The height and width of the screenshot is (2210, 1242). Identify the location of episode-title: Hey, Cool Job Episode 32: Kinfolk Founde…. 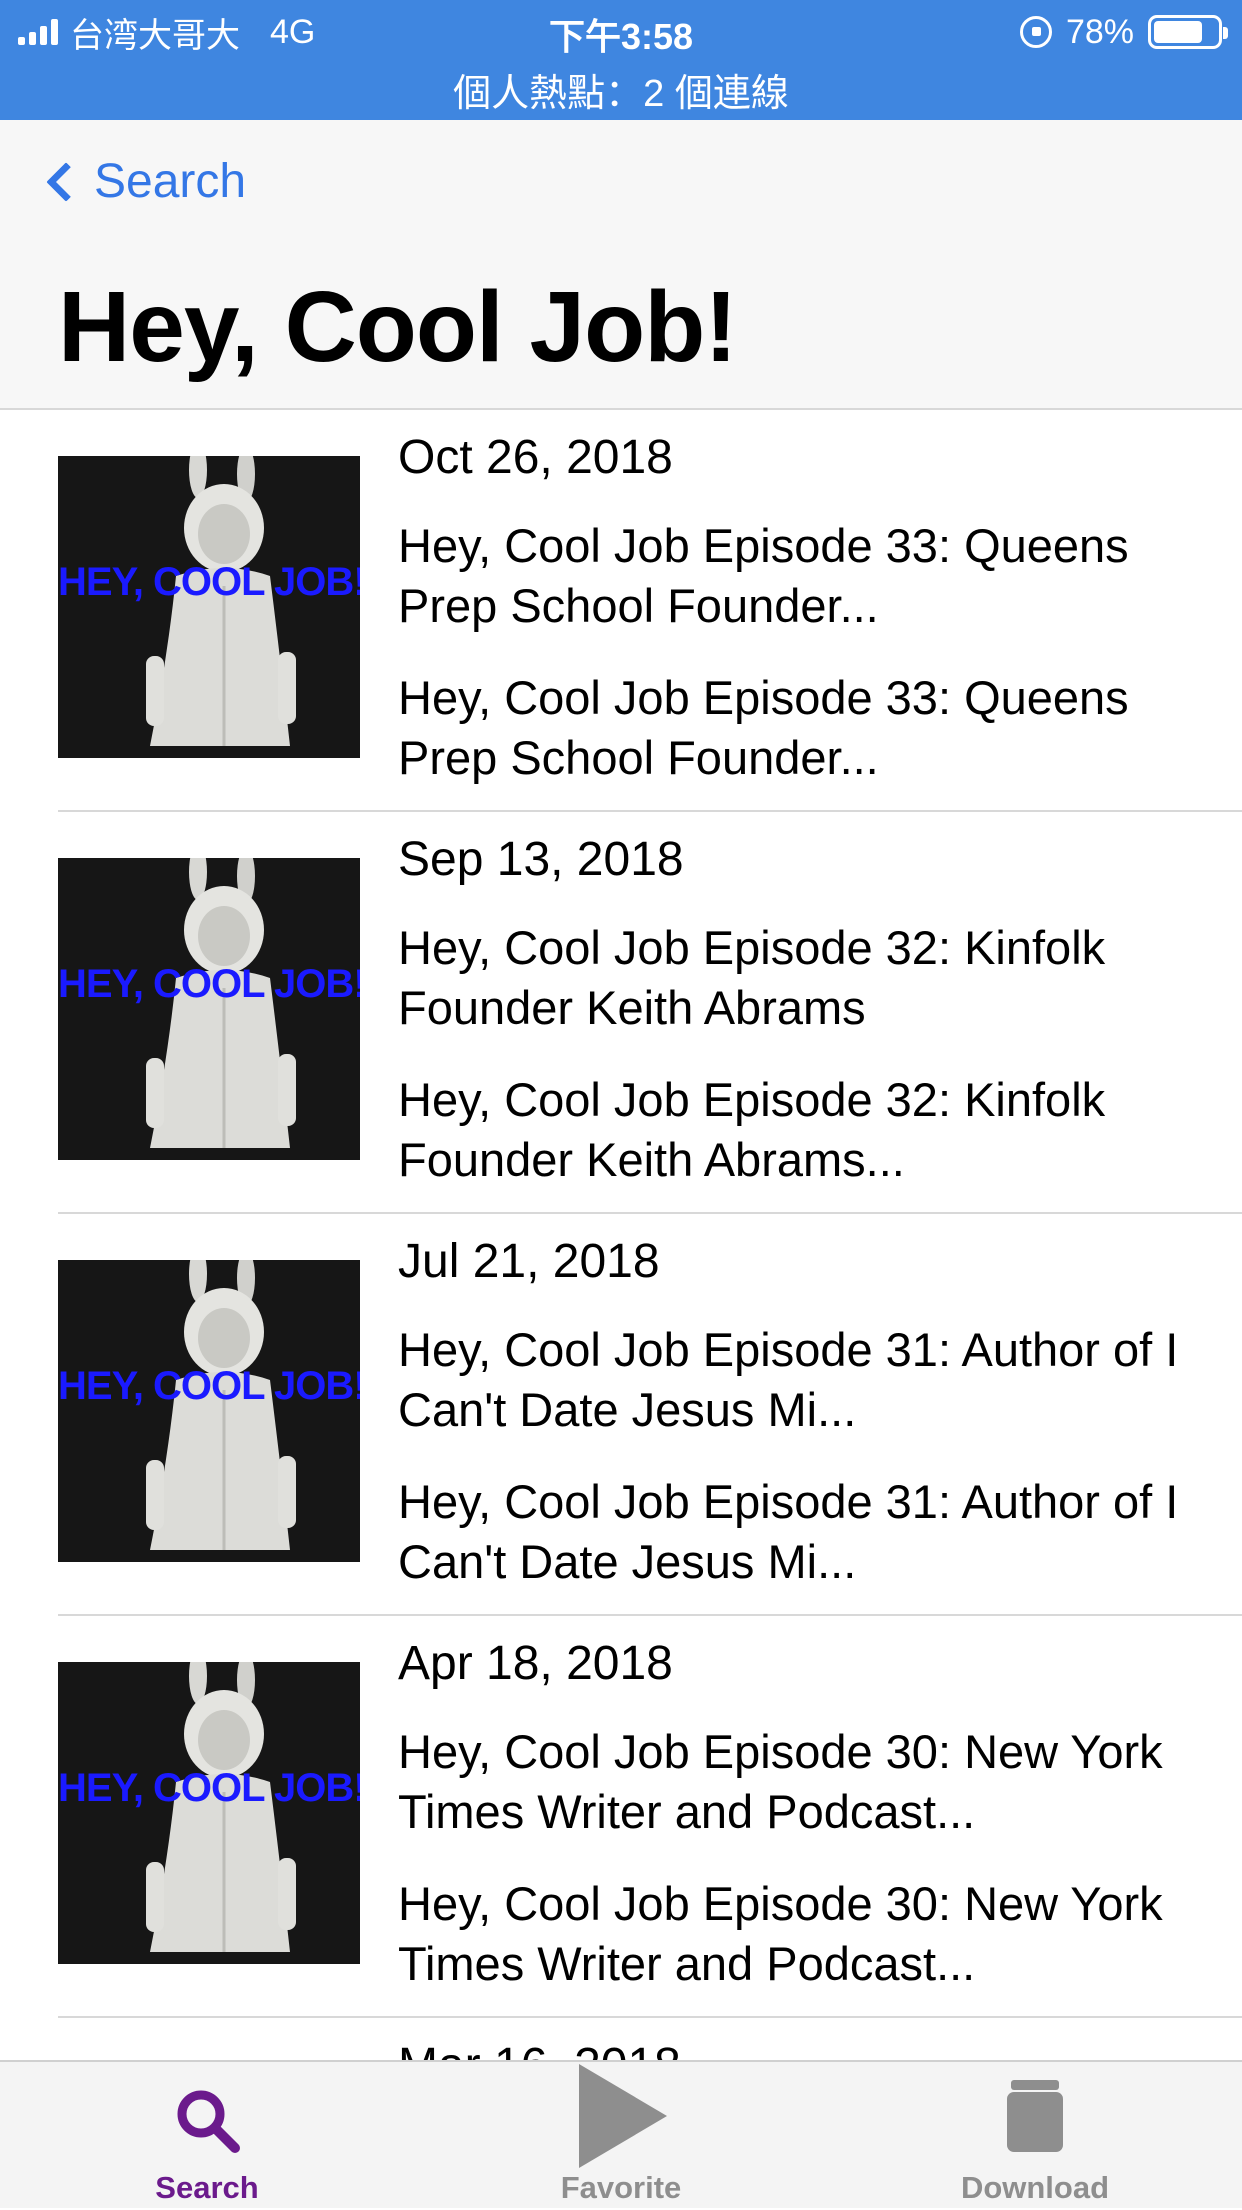
(752, 977).